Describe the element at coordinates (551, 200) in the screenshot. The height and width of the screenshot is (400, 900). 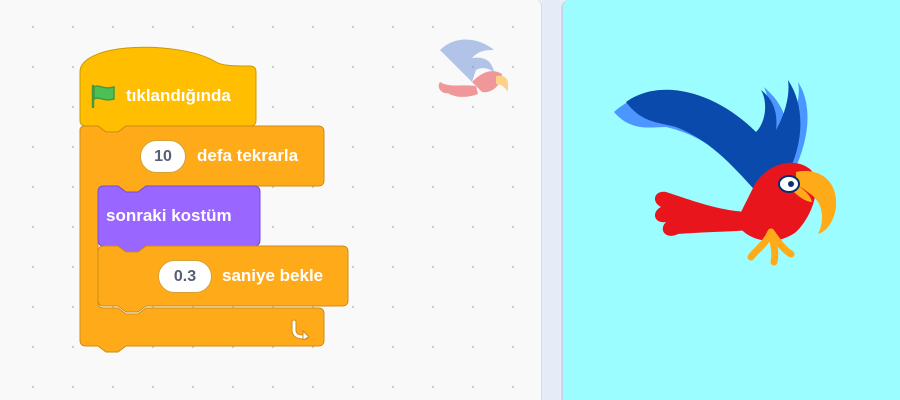
I see `panel-divider` at that location.